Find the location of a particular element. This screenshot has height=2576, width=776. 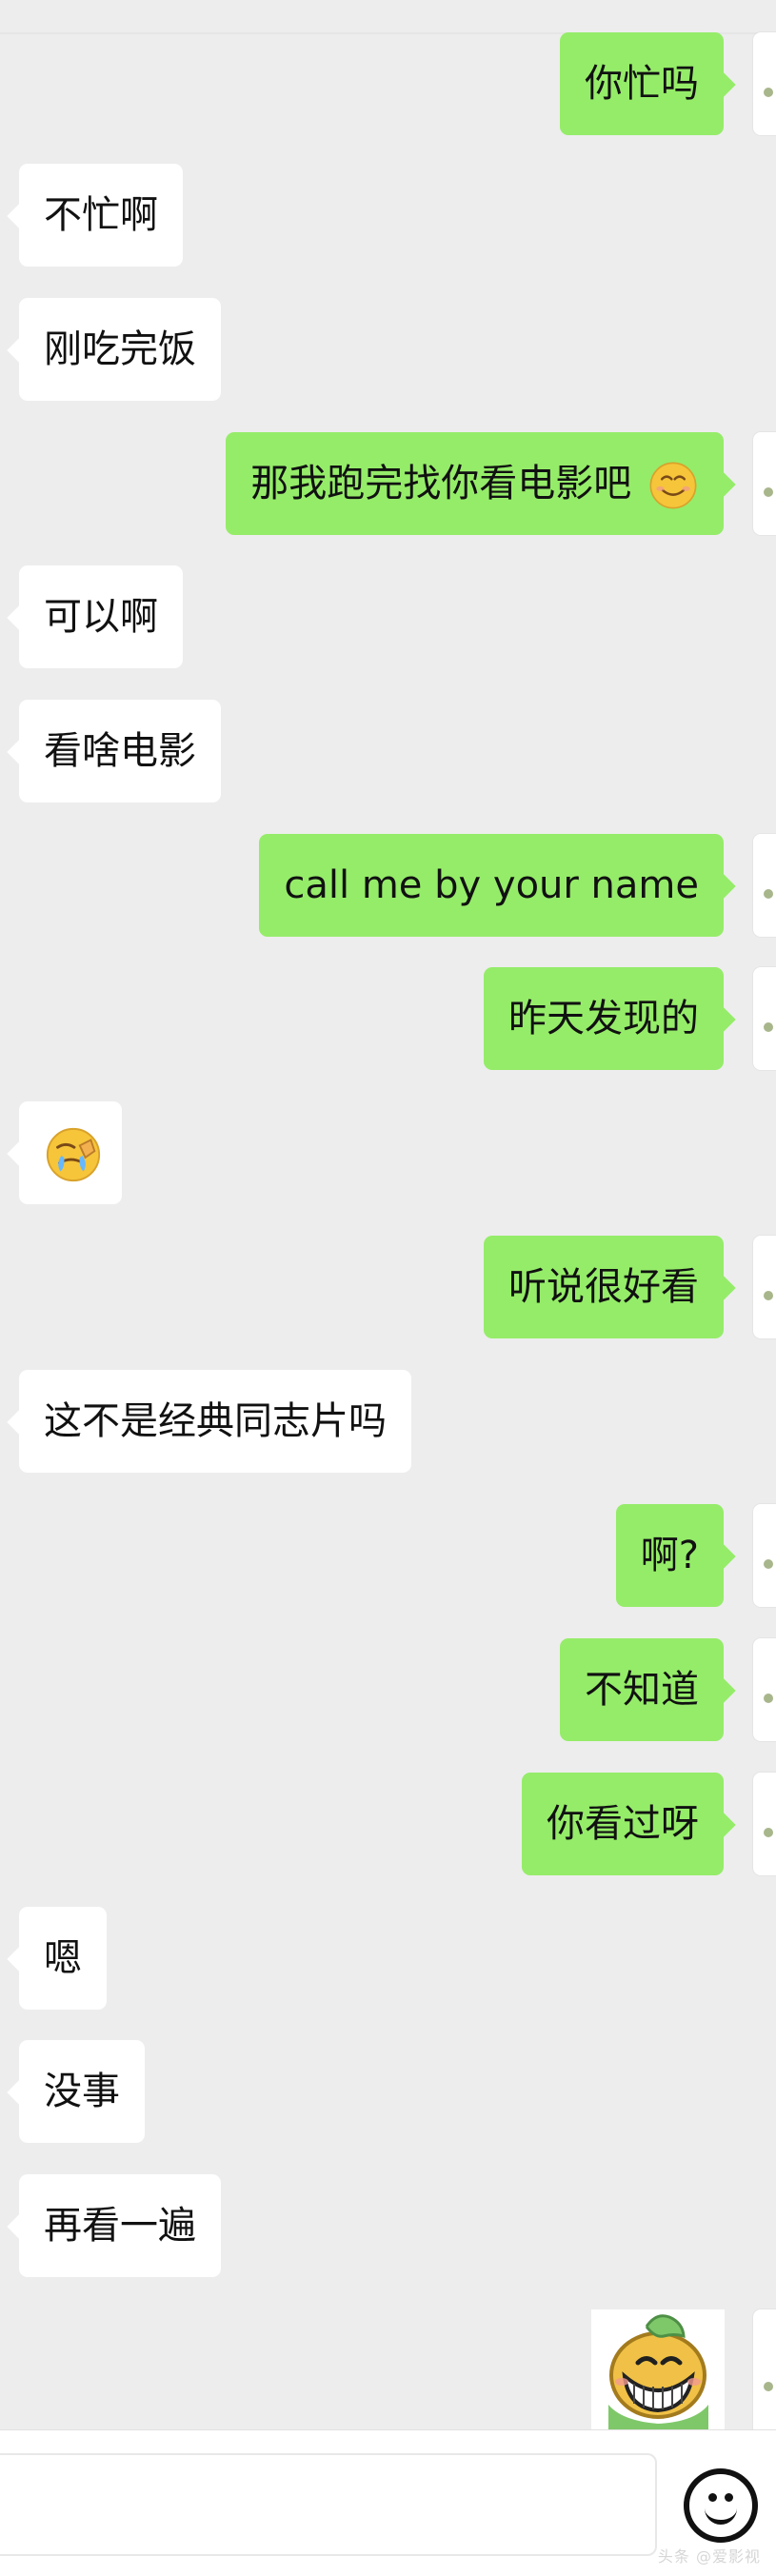

message-text: 不忙啊 is located at coordinates (101, 215).